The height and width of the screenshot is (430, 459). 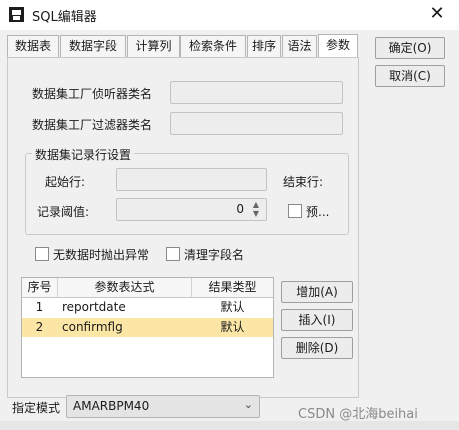 I want to click on threshold-spinner: 0 ▲ ▼, so click(x=191, y=209).